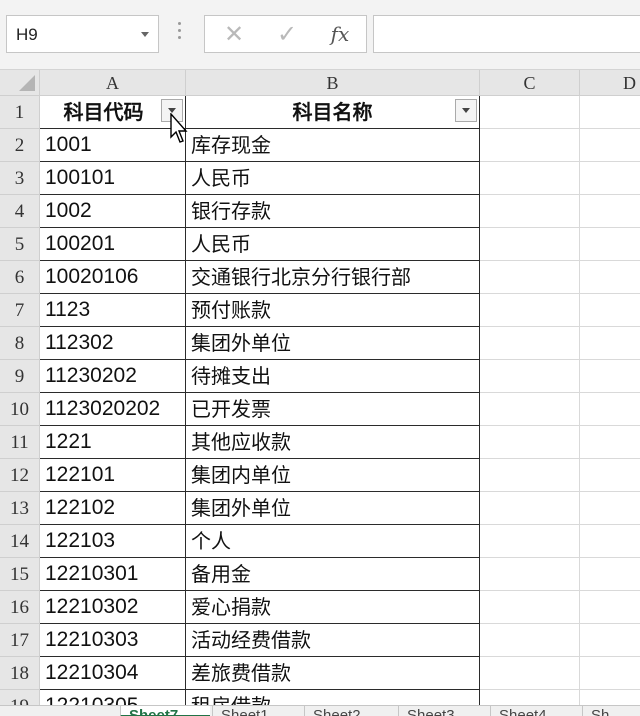 The image size is (640, 716). What do you see at coordinates (535, 711) in the screenshot?
I see `sheet-tab: Sheet4` at bounding box center [535, 711].